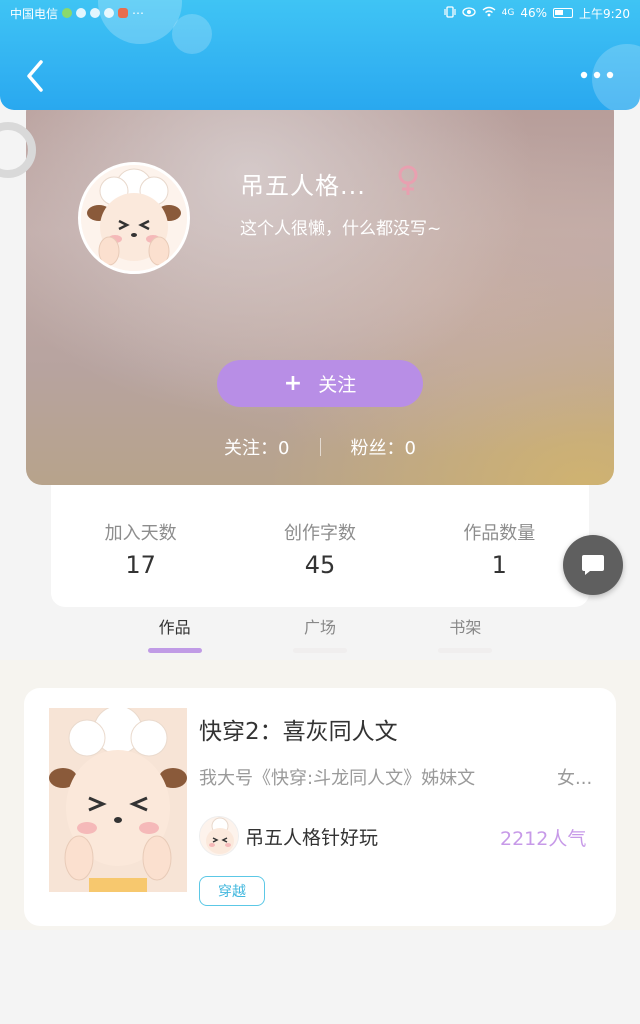  I want to click on fans-stat: 粉丝：0, so click(383, 447).